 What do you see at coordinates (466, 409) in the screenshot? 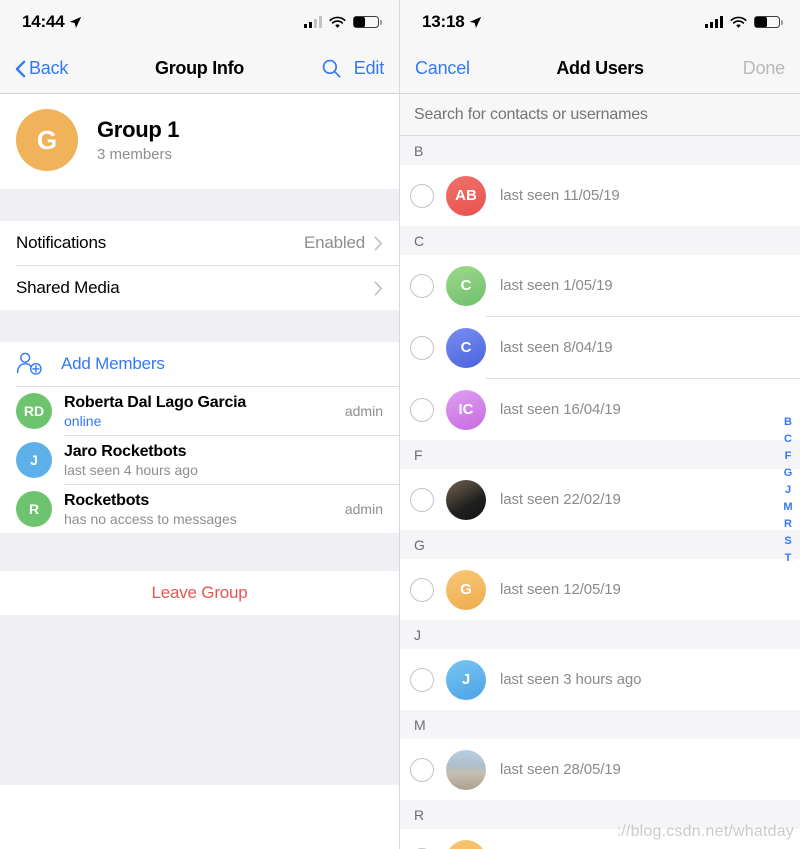
I see `avatar-initials: IC` at bounding box center [466, 409].